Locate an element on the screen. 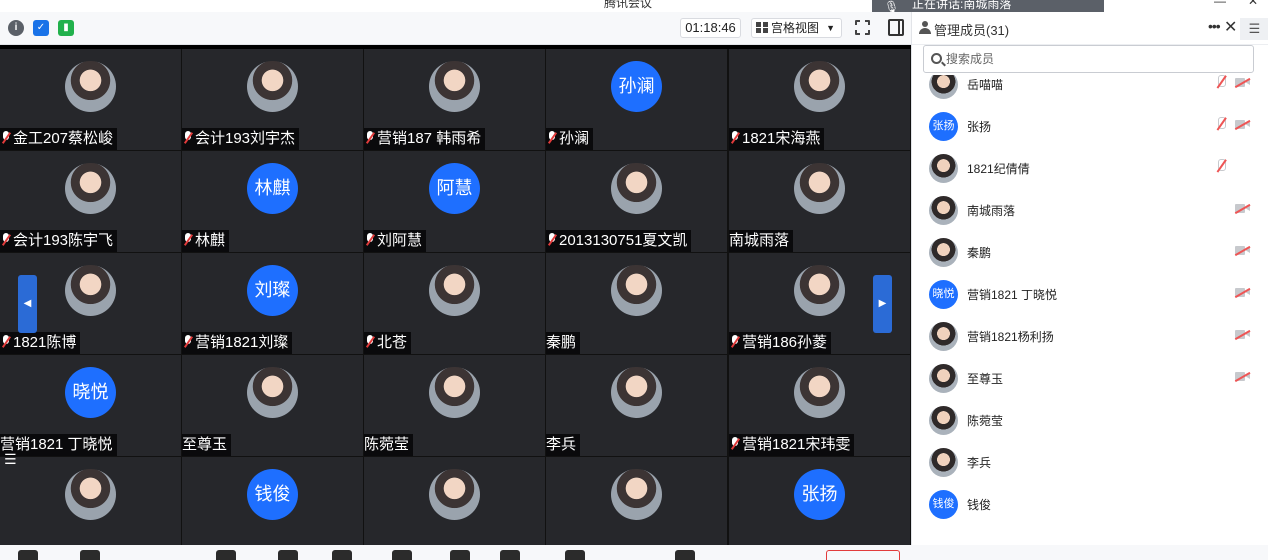 The image size is (1268, 560). member-row: 晓悦 营销1821 丁晓悦 is located at coordinates (1090, 294).